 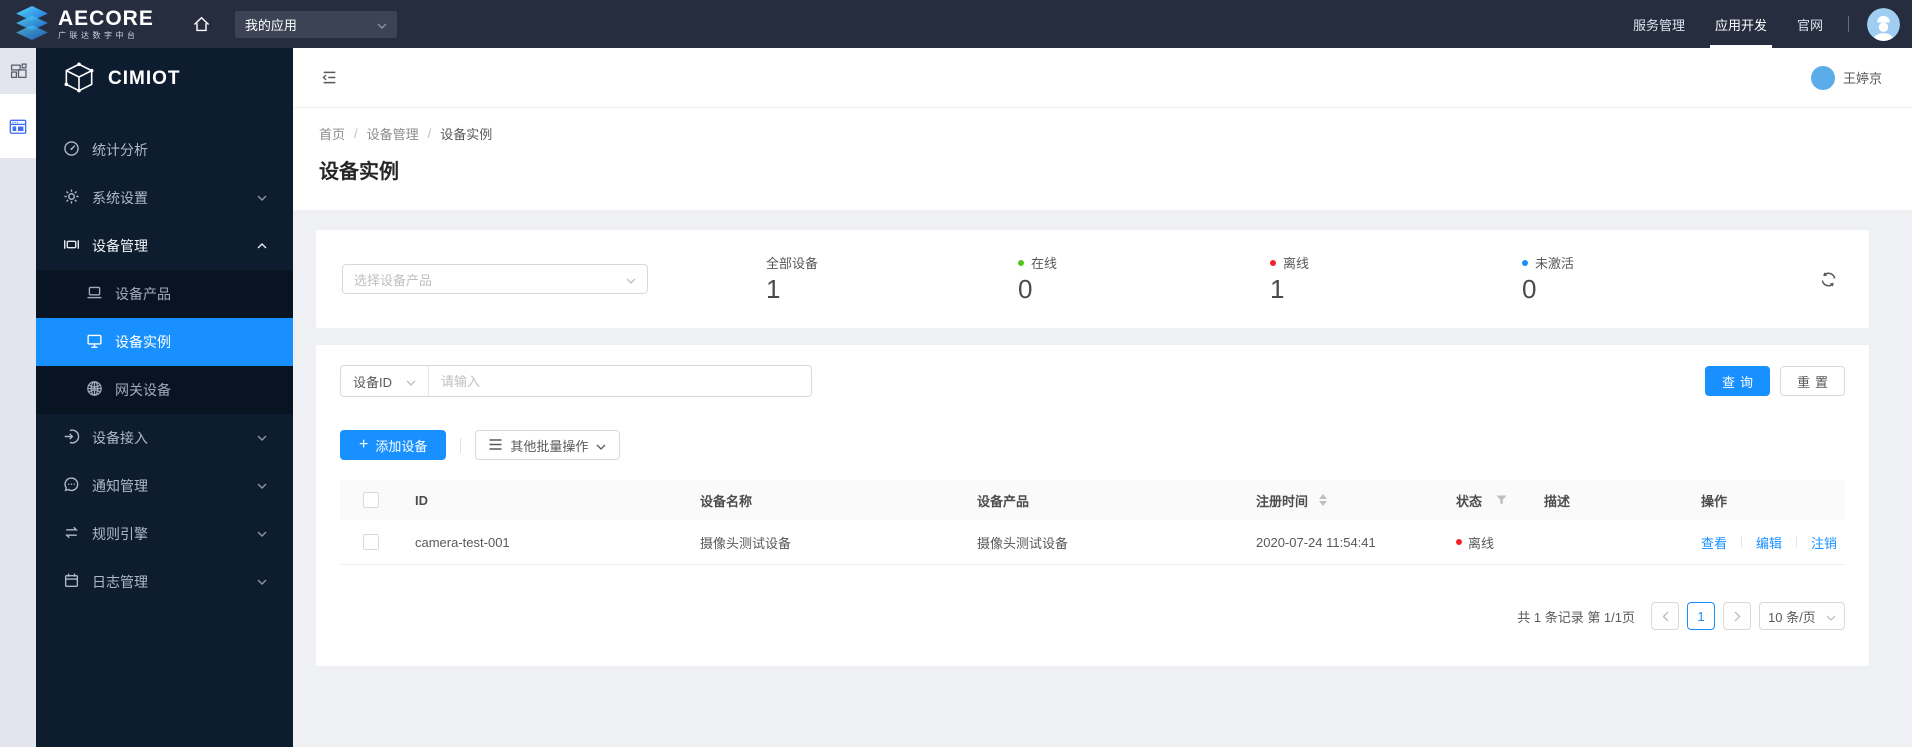 I want to click on search-button: 查询, so click(x=1737, y=381).